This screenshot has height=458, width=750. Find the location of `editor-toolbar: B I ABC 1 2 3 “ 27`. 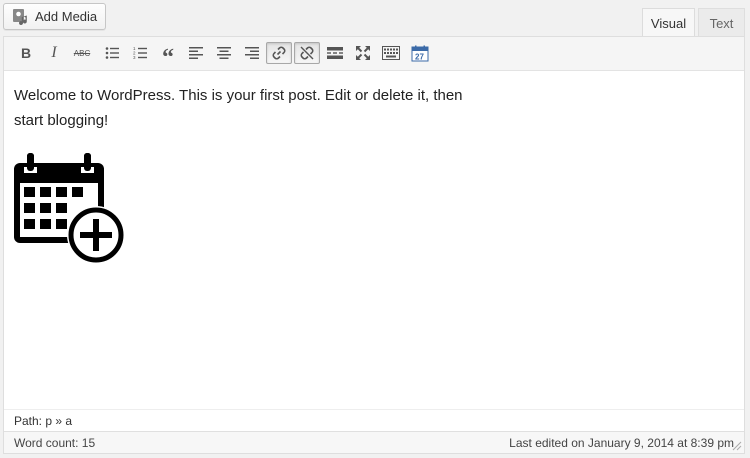

editor-toolbar: B I ABC 1 2 3 “ 27 is located at coordinates (374, 54).